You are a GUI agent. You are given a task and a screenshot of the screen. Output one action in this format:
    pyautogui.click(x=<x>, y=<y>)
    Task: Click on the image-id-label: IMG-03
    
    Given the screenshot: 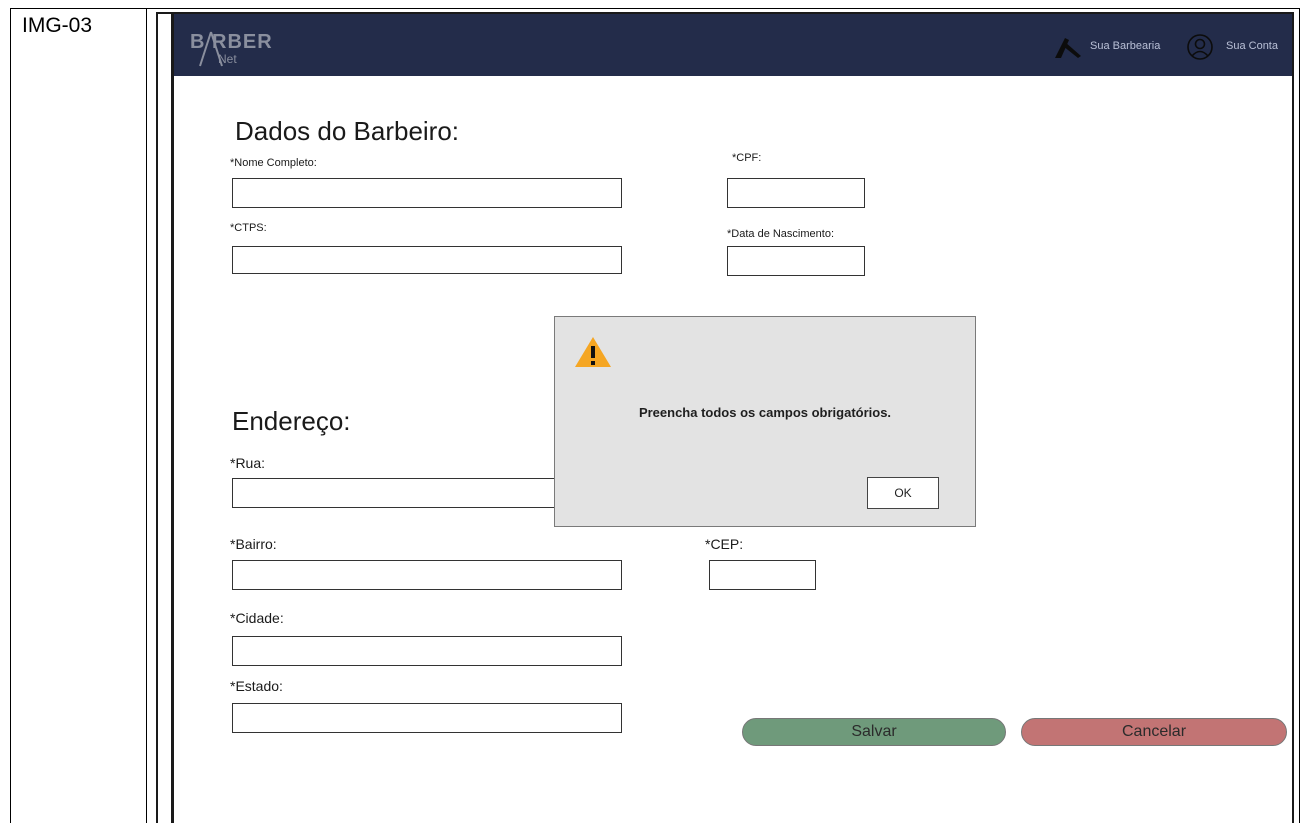 What is the action you would take?
    pyautogui.click(x=57, y=25)
    